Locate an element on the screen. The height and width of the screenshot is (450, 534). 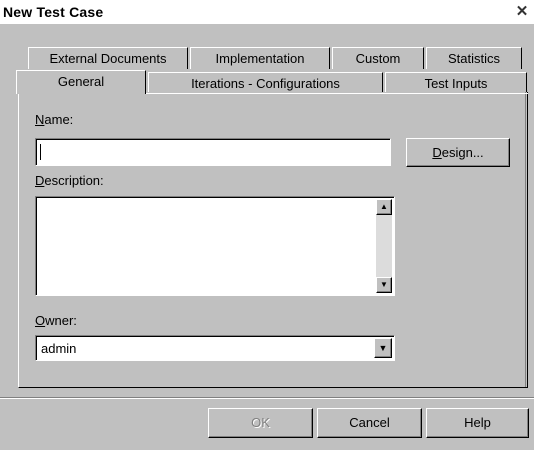
tab-custom: Custom is located at coordinates (378, 58).